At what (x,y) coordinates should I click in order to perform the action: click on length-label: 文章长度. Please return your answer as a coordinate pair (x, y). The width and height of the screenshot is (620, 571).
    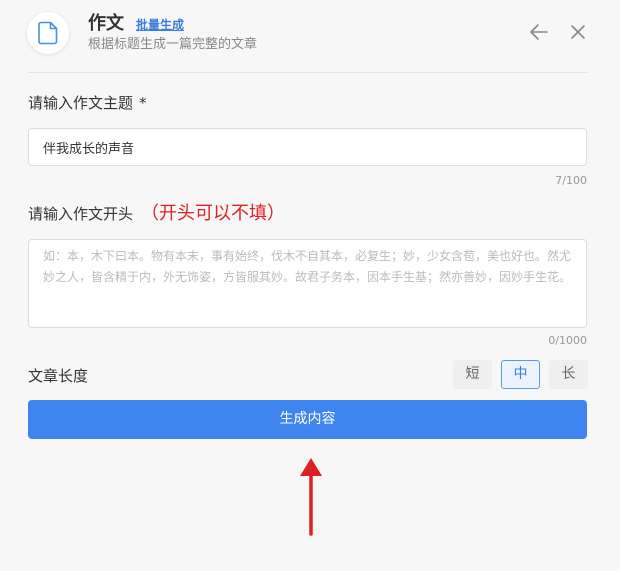
    Looking at the image, I should click on (58, 376).